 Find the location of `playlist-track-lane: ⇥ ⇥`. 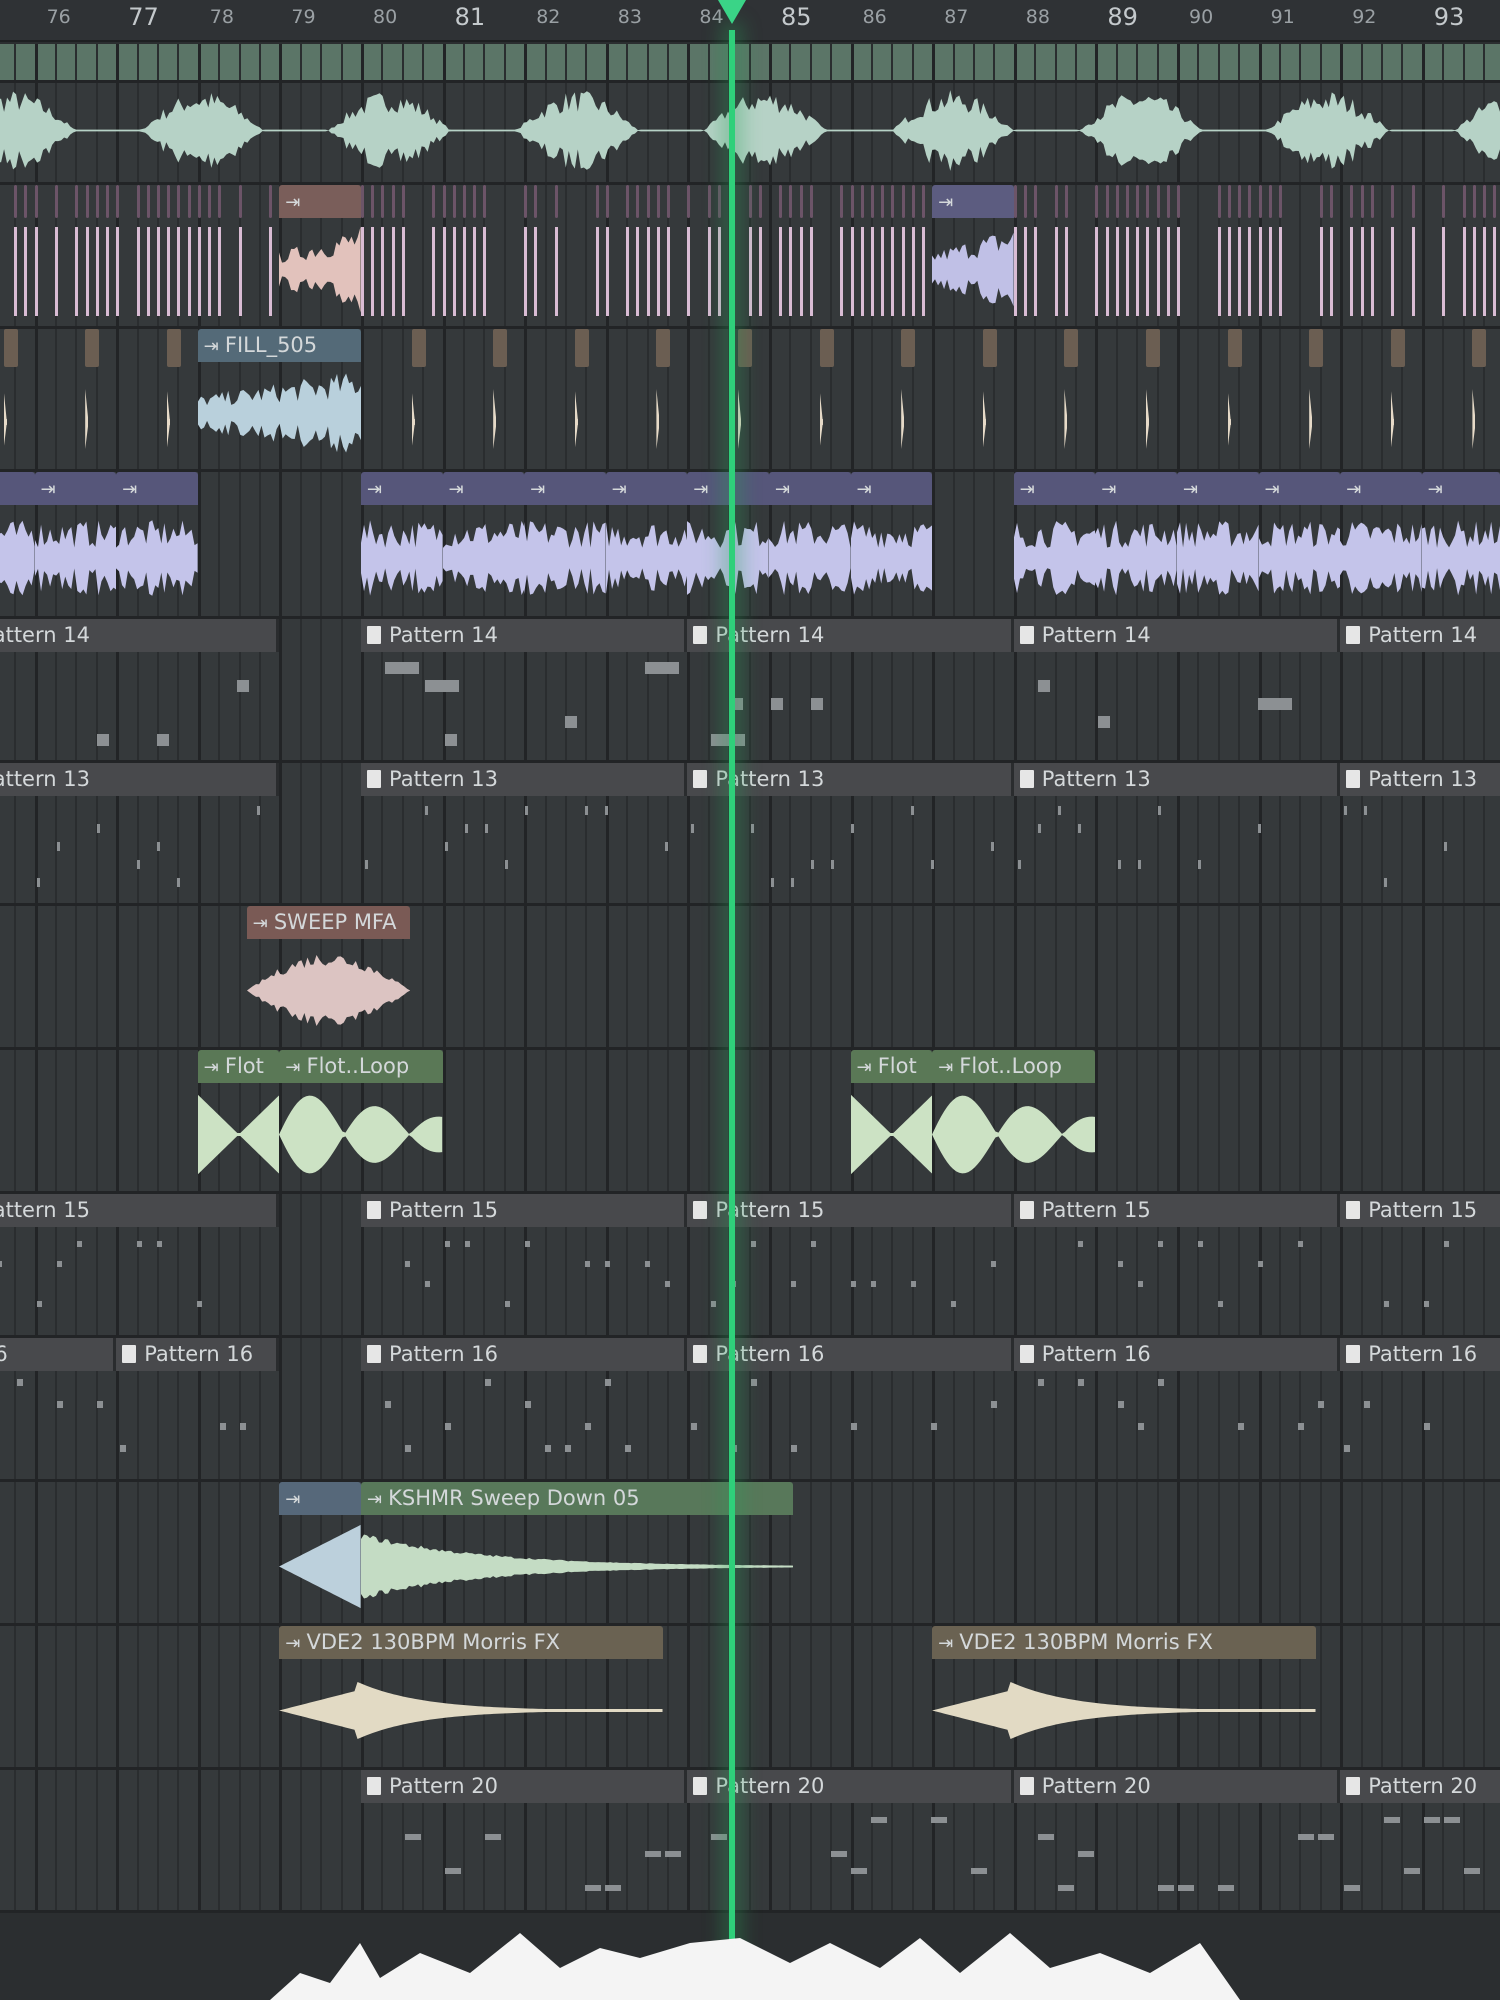

playlist-track-lane: ⇥ ⇥ is located at coordinates (750, 257).